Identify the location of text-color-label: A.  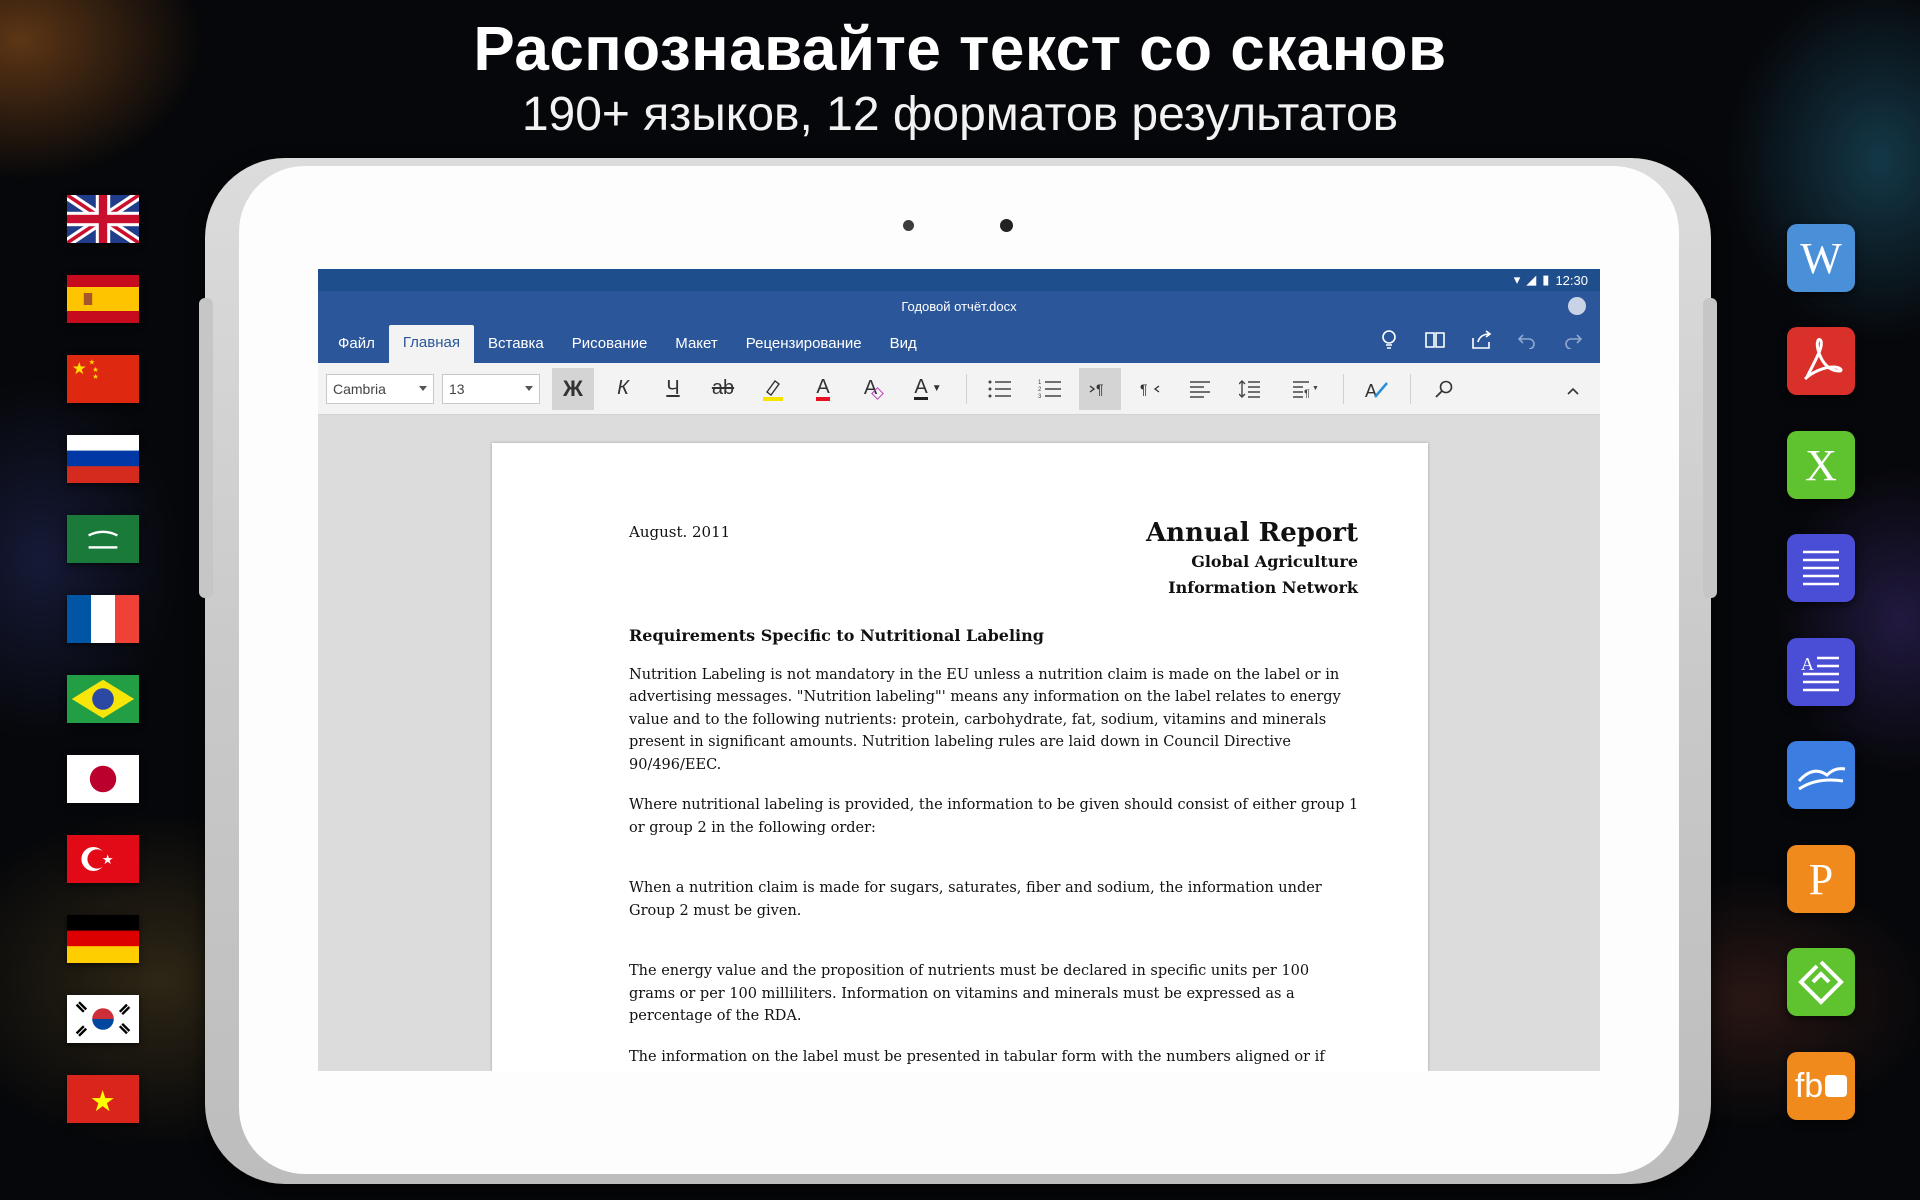
(921, 388).